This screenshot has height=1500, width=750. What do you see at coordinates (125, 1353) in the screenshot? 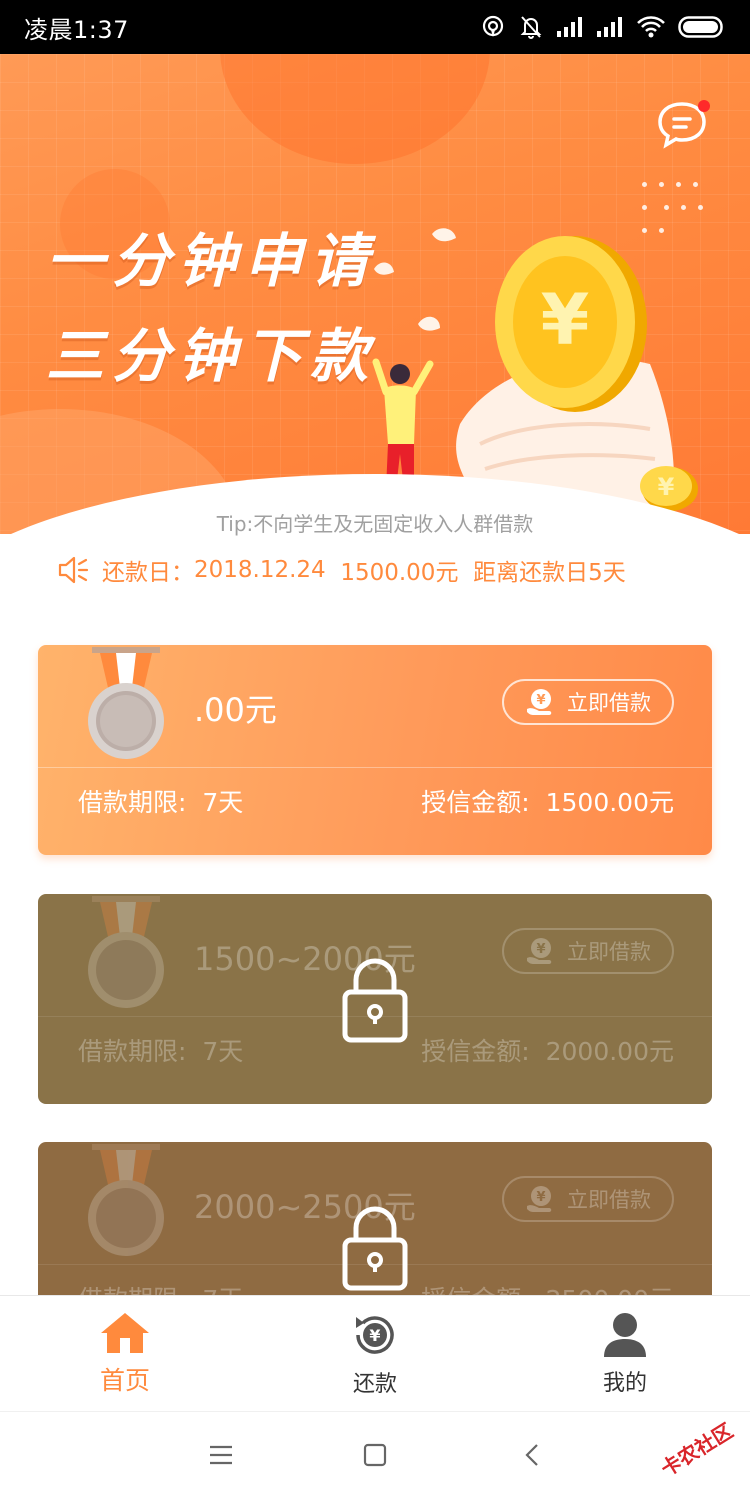
I see `nav-item-home: 首页` at bounding box center [125, 1353].